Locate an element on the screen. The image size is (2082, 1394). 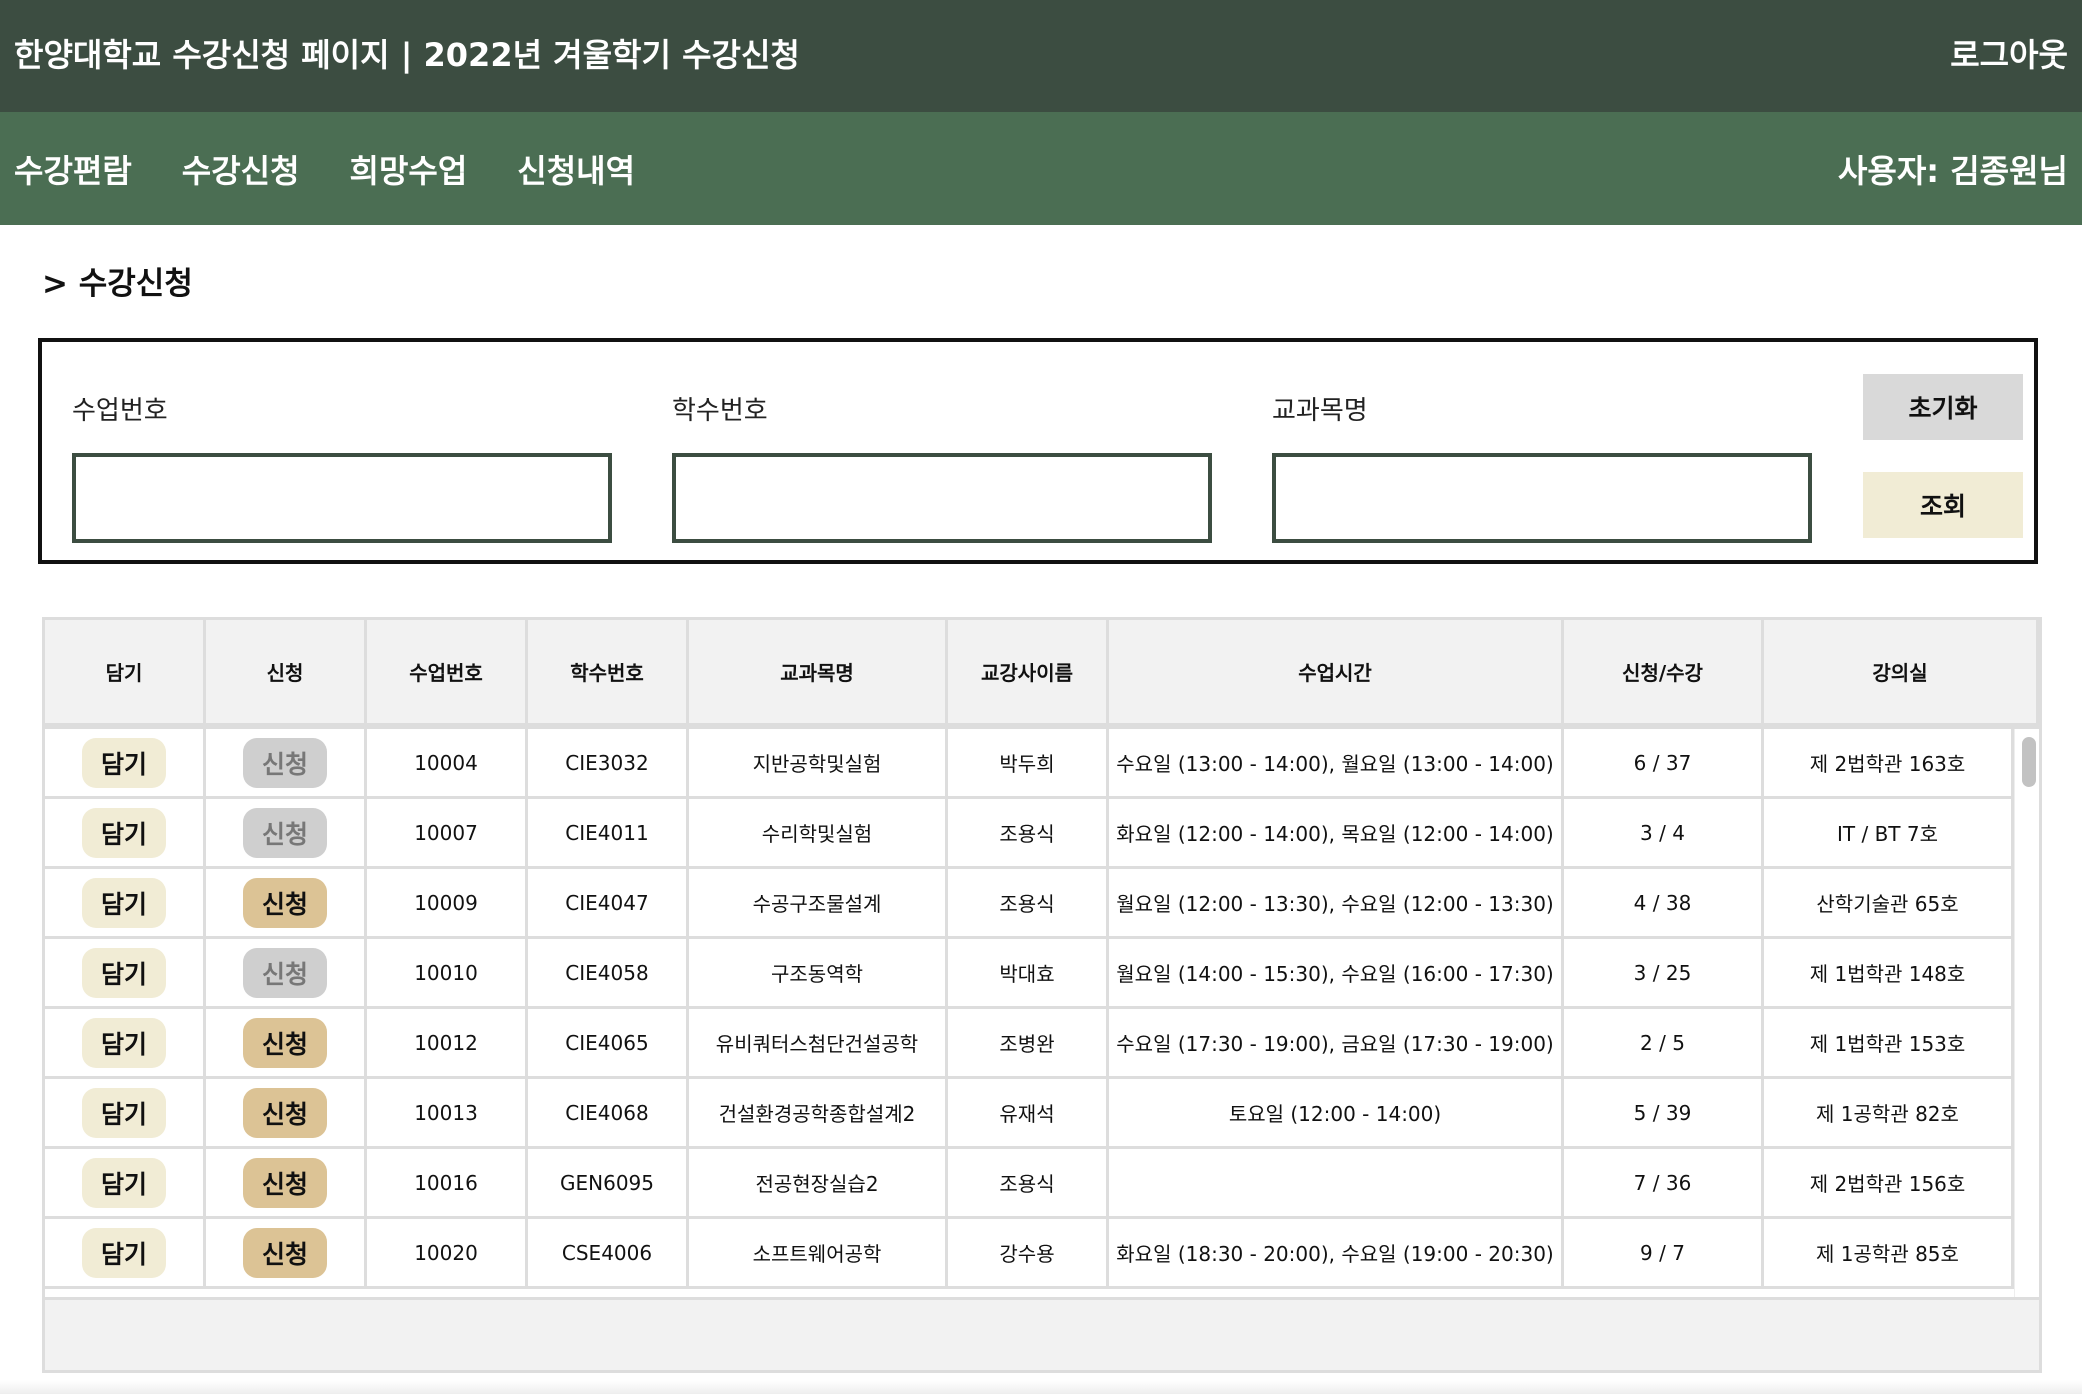
cell-enrollment: 3 / 25 is located at coordinates (1664, 972).